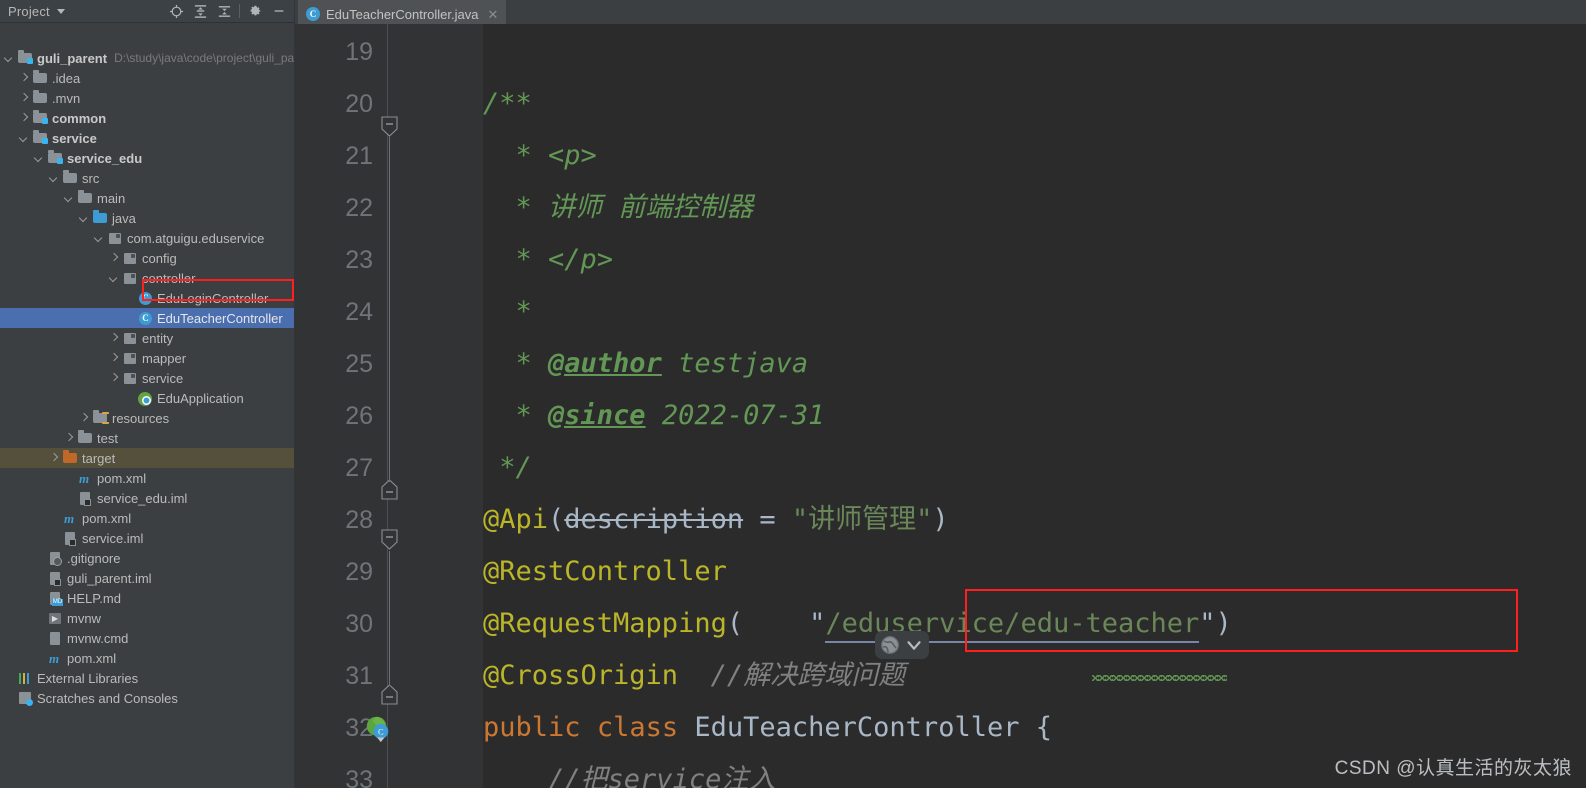 The height and width of the screenshot is (788, 1586). What do you see at coordinates (224, 11) in the screenshot?
I see `collapse-all-icon` at bounding box center [224, 11].